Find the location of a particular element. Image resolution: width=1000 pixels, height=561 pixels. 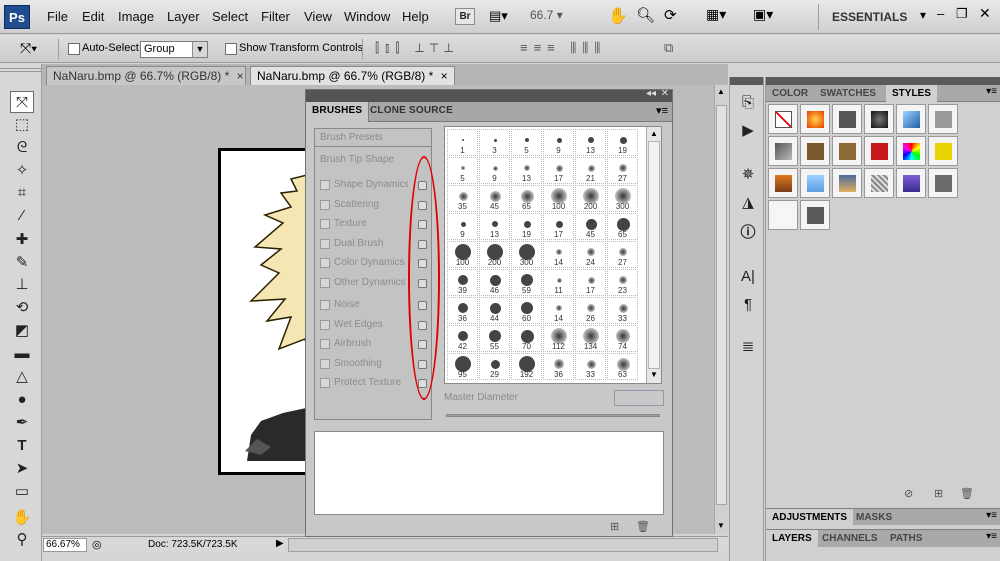

document-tab: NaNaru.bmp @ 66.7% (RGB/8) * × is located at coordinates (146, 75).